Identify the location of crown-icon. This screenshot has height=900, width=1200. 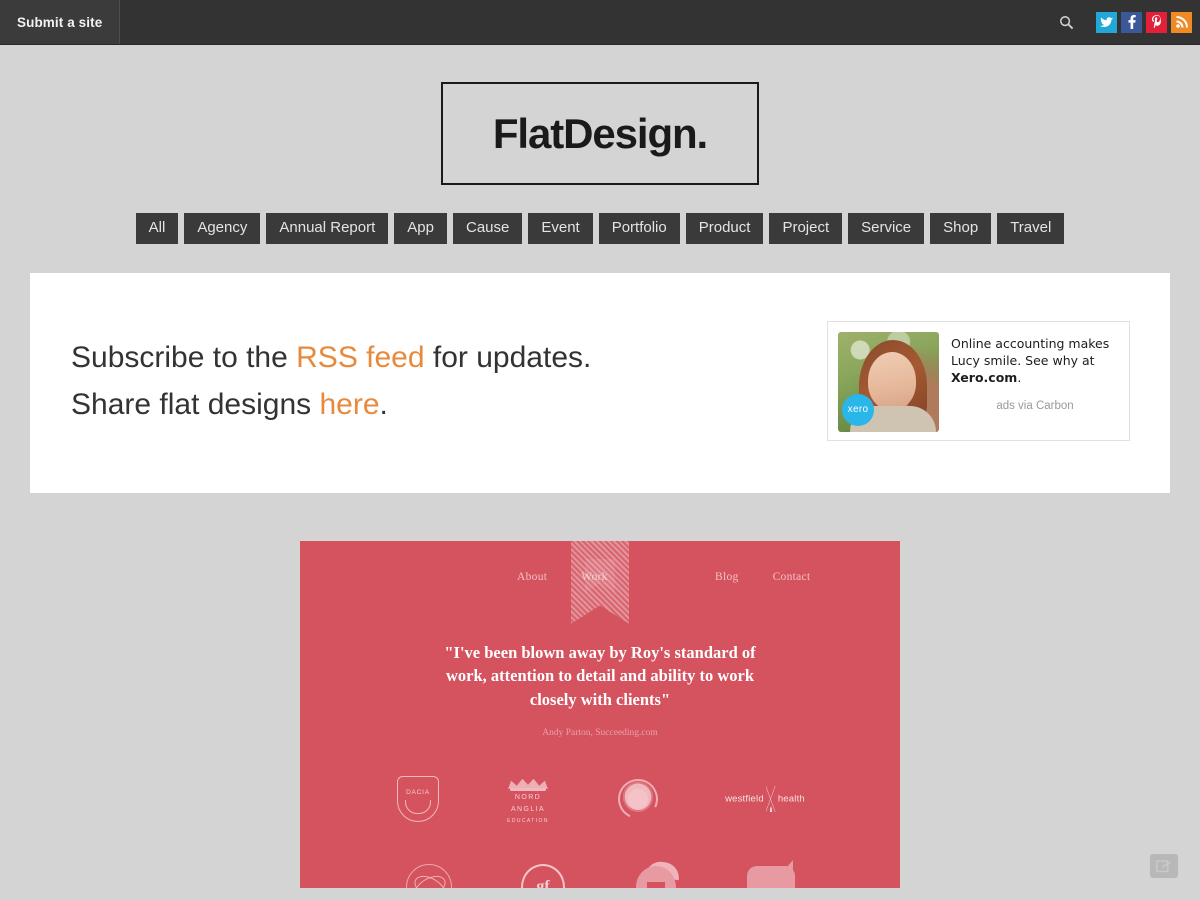
(528, 782).